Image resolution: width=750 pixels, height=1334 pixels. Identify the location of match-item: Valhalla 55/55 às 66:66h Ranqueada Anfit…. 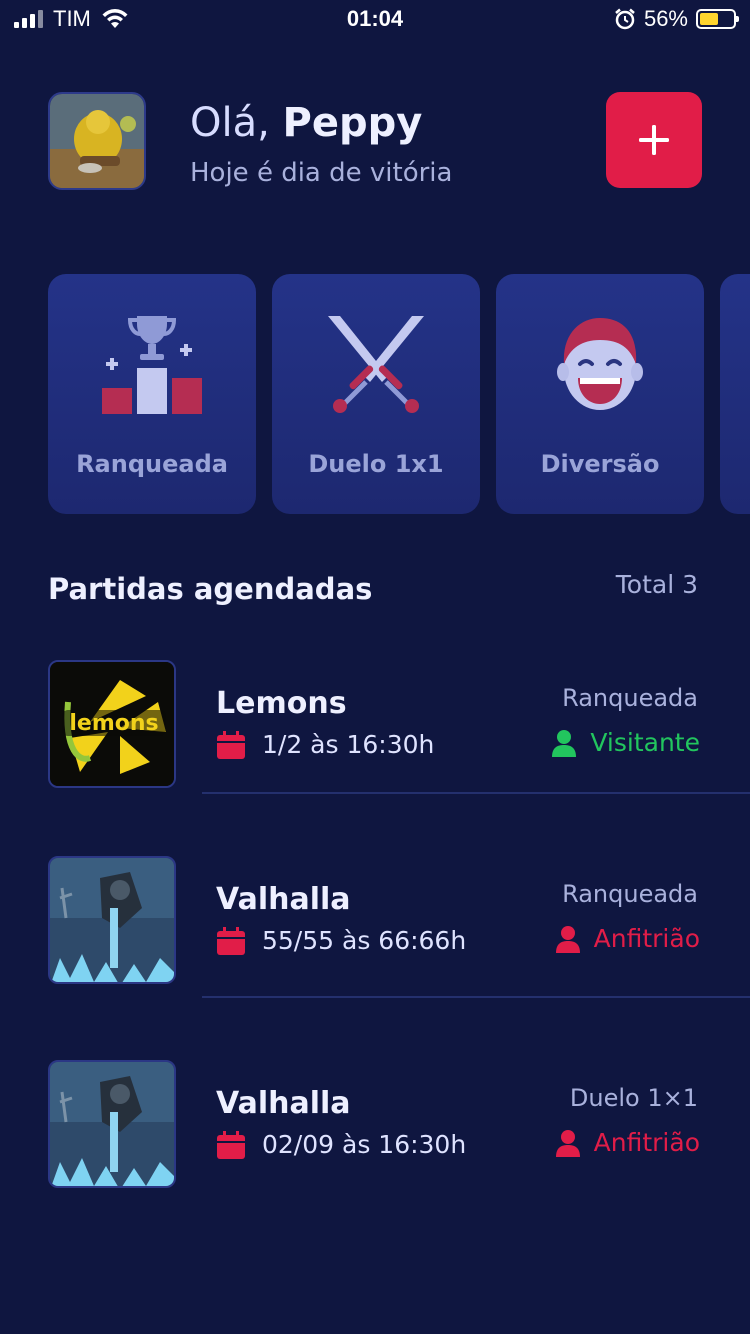
(375, 926).